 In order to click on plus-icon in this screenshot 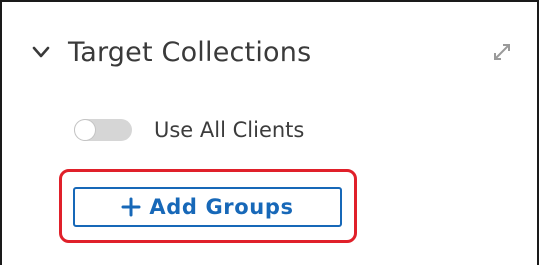, I will do `click(131, 207)`.